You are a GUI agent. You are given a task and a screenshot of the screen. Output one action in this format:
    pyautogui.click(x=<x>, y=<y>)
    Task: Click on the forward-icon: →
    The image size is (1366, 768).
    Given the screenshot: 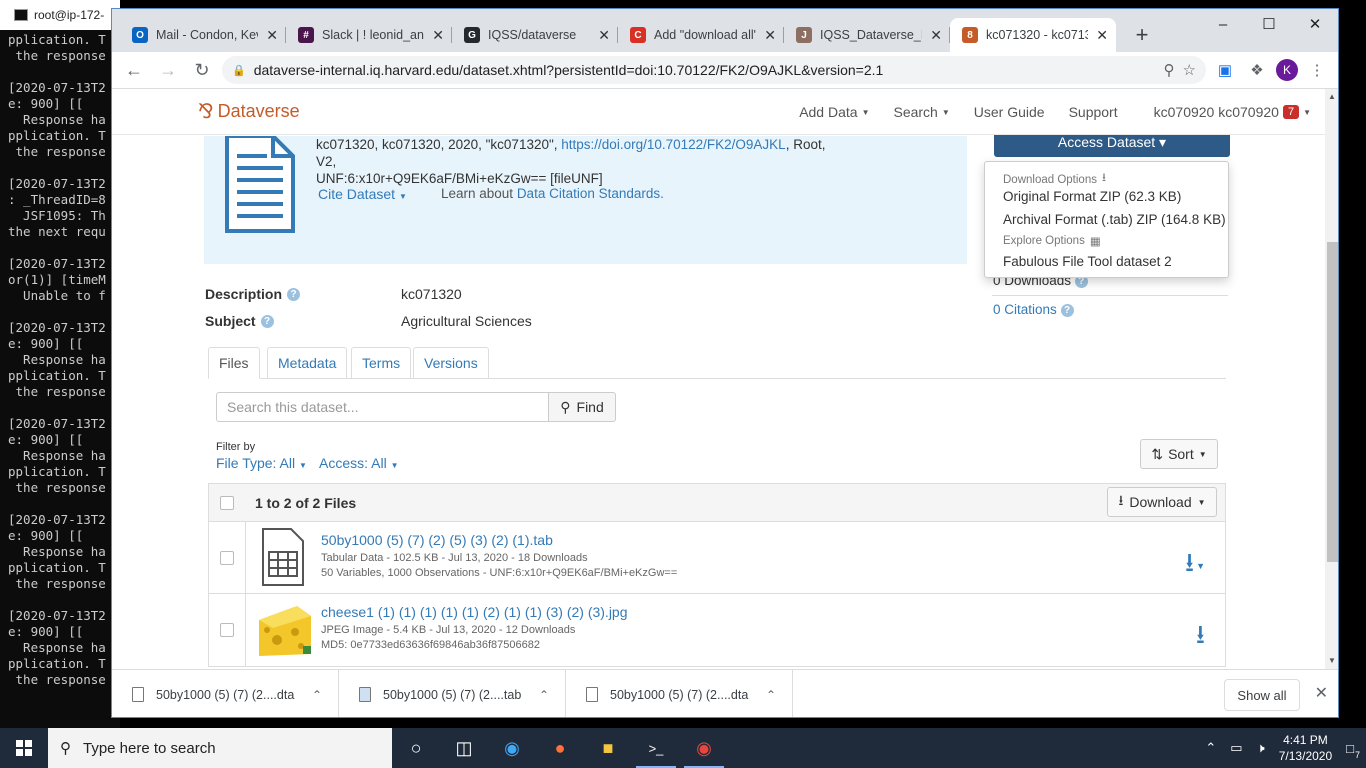 What is the action you would take?
    pyautogui.click(x=168, y=70)
    